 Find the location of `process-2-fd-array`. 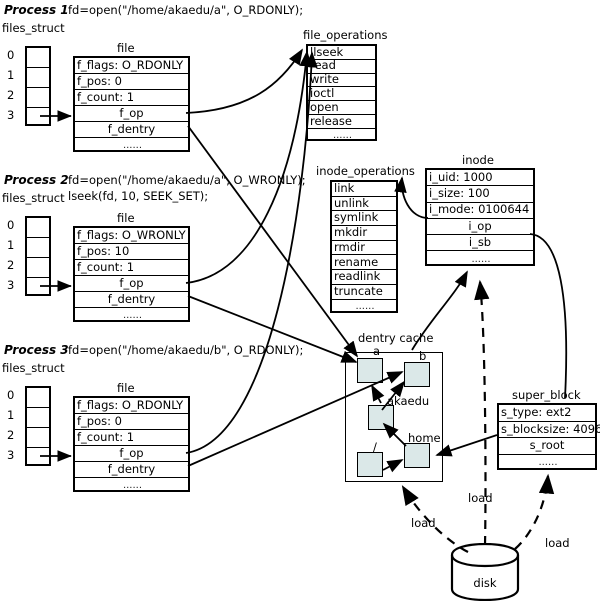

process-2-fd-array is located at coordinates (38, 256).